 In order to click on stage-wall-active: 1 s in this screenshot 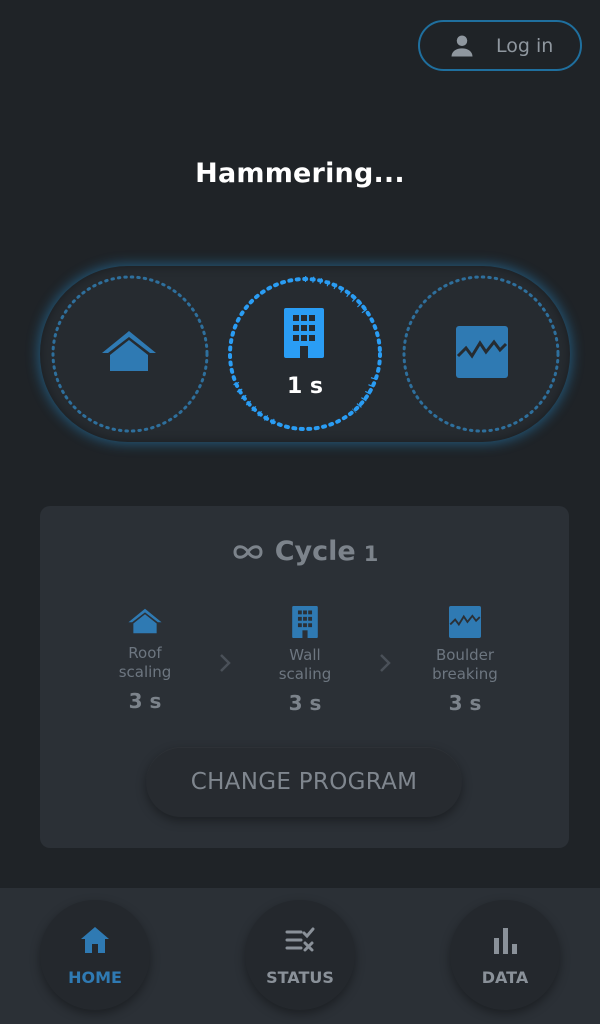, I will do `click(305, 354)`.